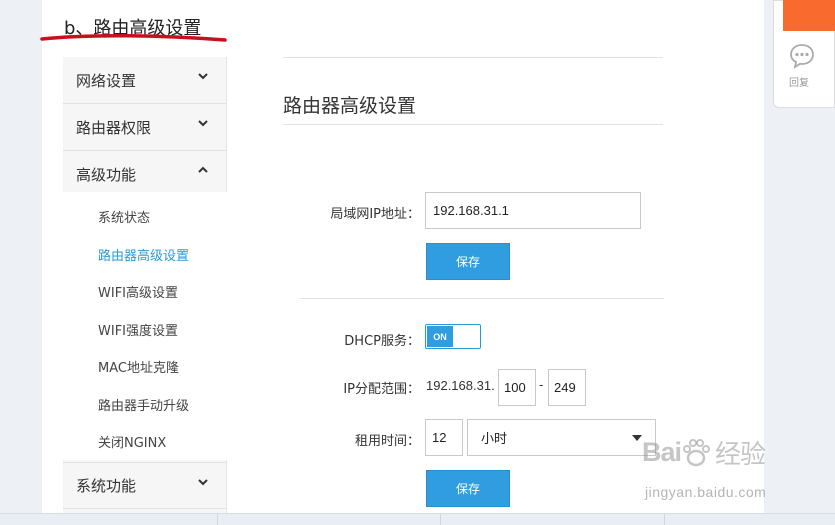 Image resolution: width=835 pixels, height=525 pixels. Describe the element at coordinates (145, 485) in the screenshot. I see `sidebar-group-system: 系统功能` at that location.